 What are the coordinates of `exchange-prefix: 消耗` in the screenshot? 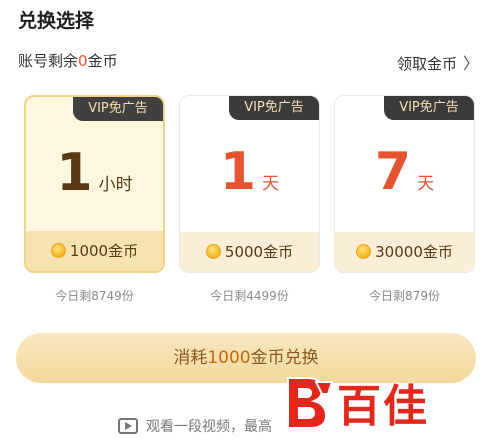 It's located at (190, 358).